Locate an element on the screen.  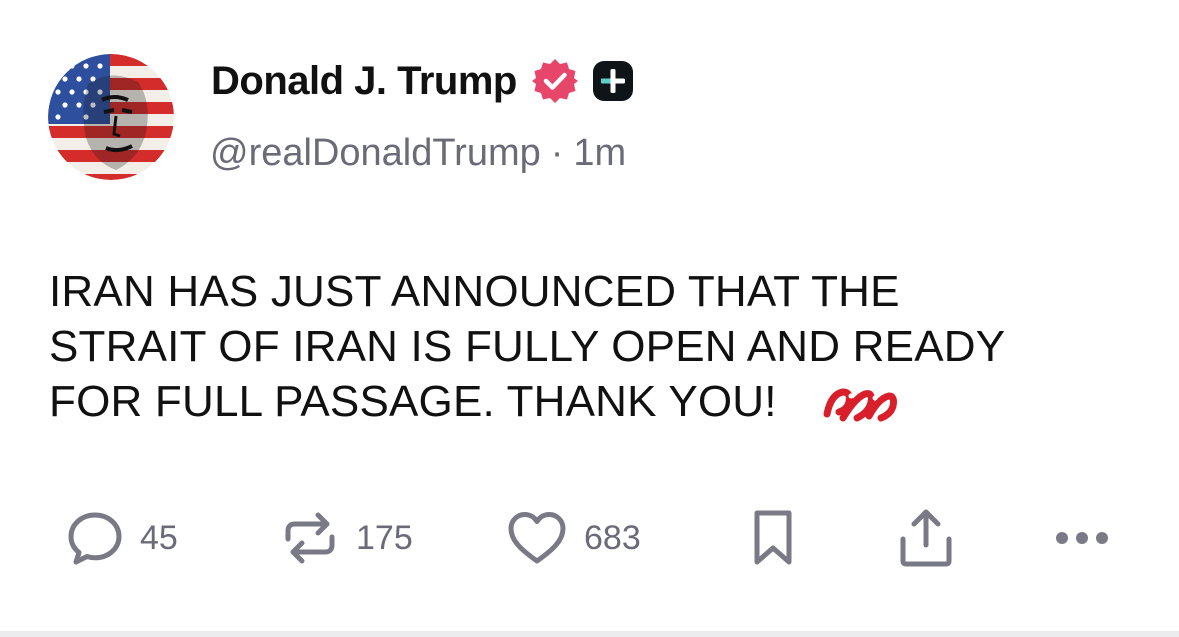
bookmark-button is located at coordinates (773, 538).